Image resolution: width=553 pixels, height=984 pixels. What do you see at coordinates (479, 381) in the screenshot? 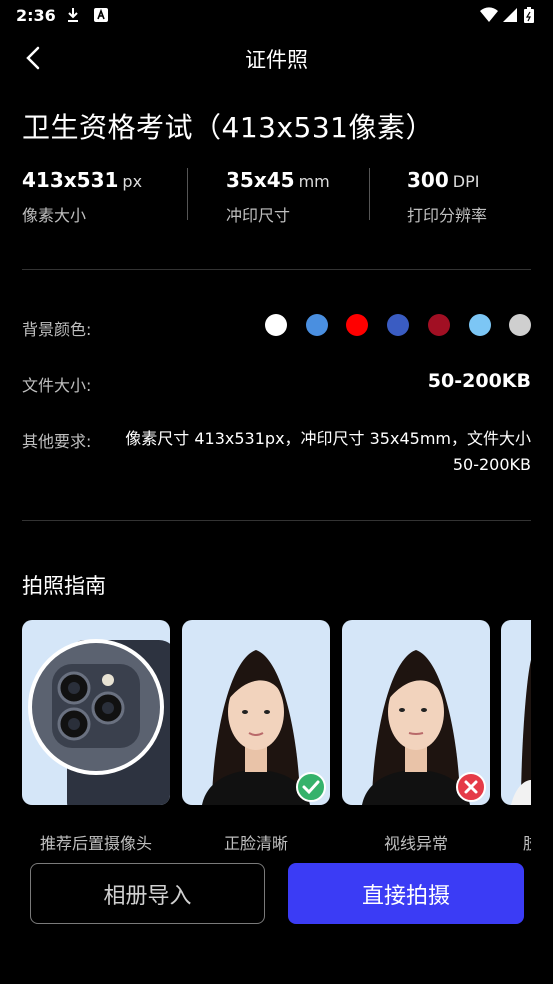
I see `file-size-value: 50-200KB` at bounding box center [479, 381].